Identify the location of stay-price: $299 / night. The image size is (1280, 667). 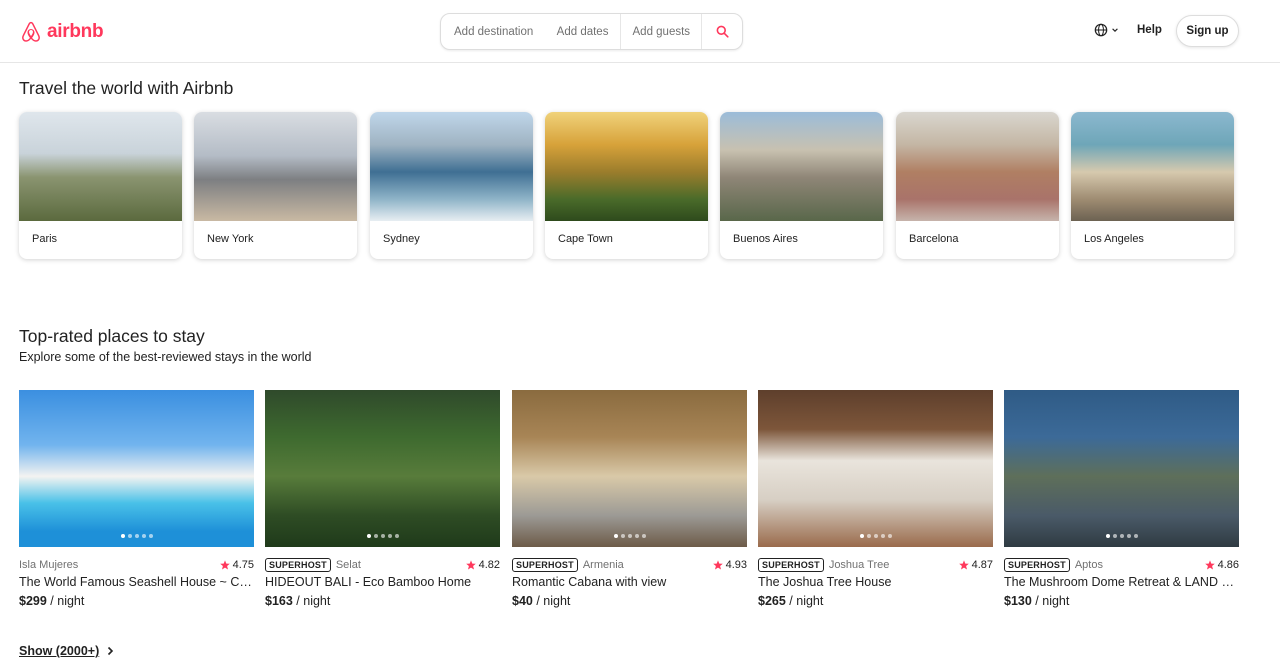
(51, 601).